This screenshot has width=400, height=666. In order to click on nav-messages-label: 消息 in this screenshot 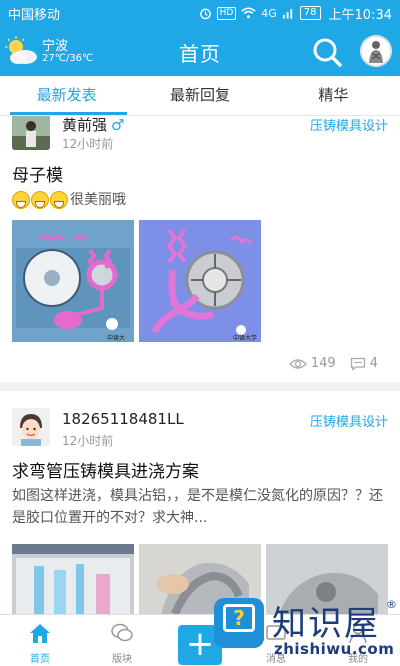, I will do `click(276, 659)`.